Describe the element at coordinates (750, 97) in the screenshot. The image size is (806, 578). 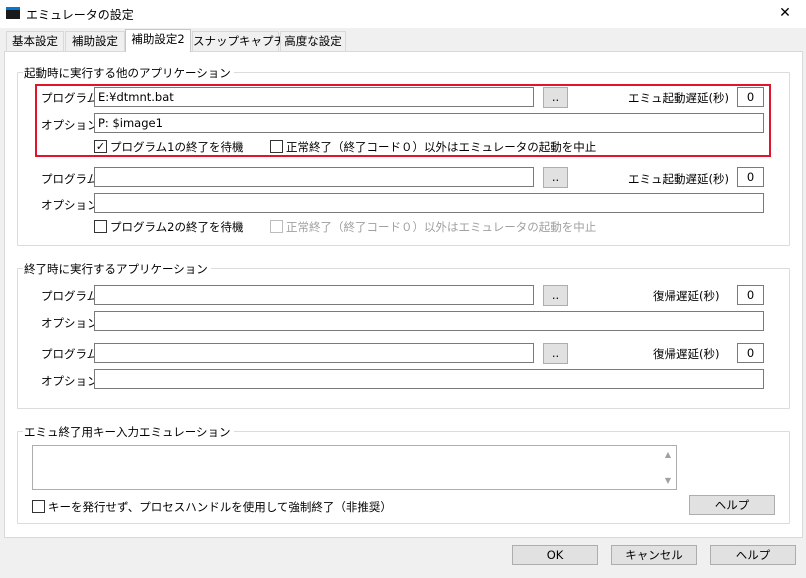
I see `startup-delay1-input: 0` at that location.